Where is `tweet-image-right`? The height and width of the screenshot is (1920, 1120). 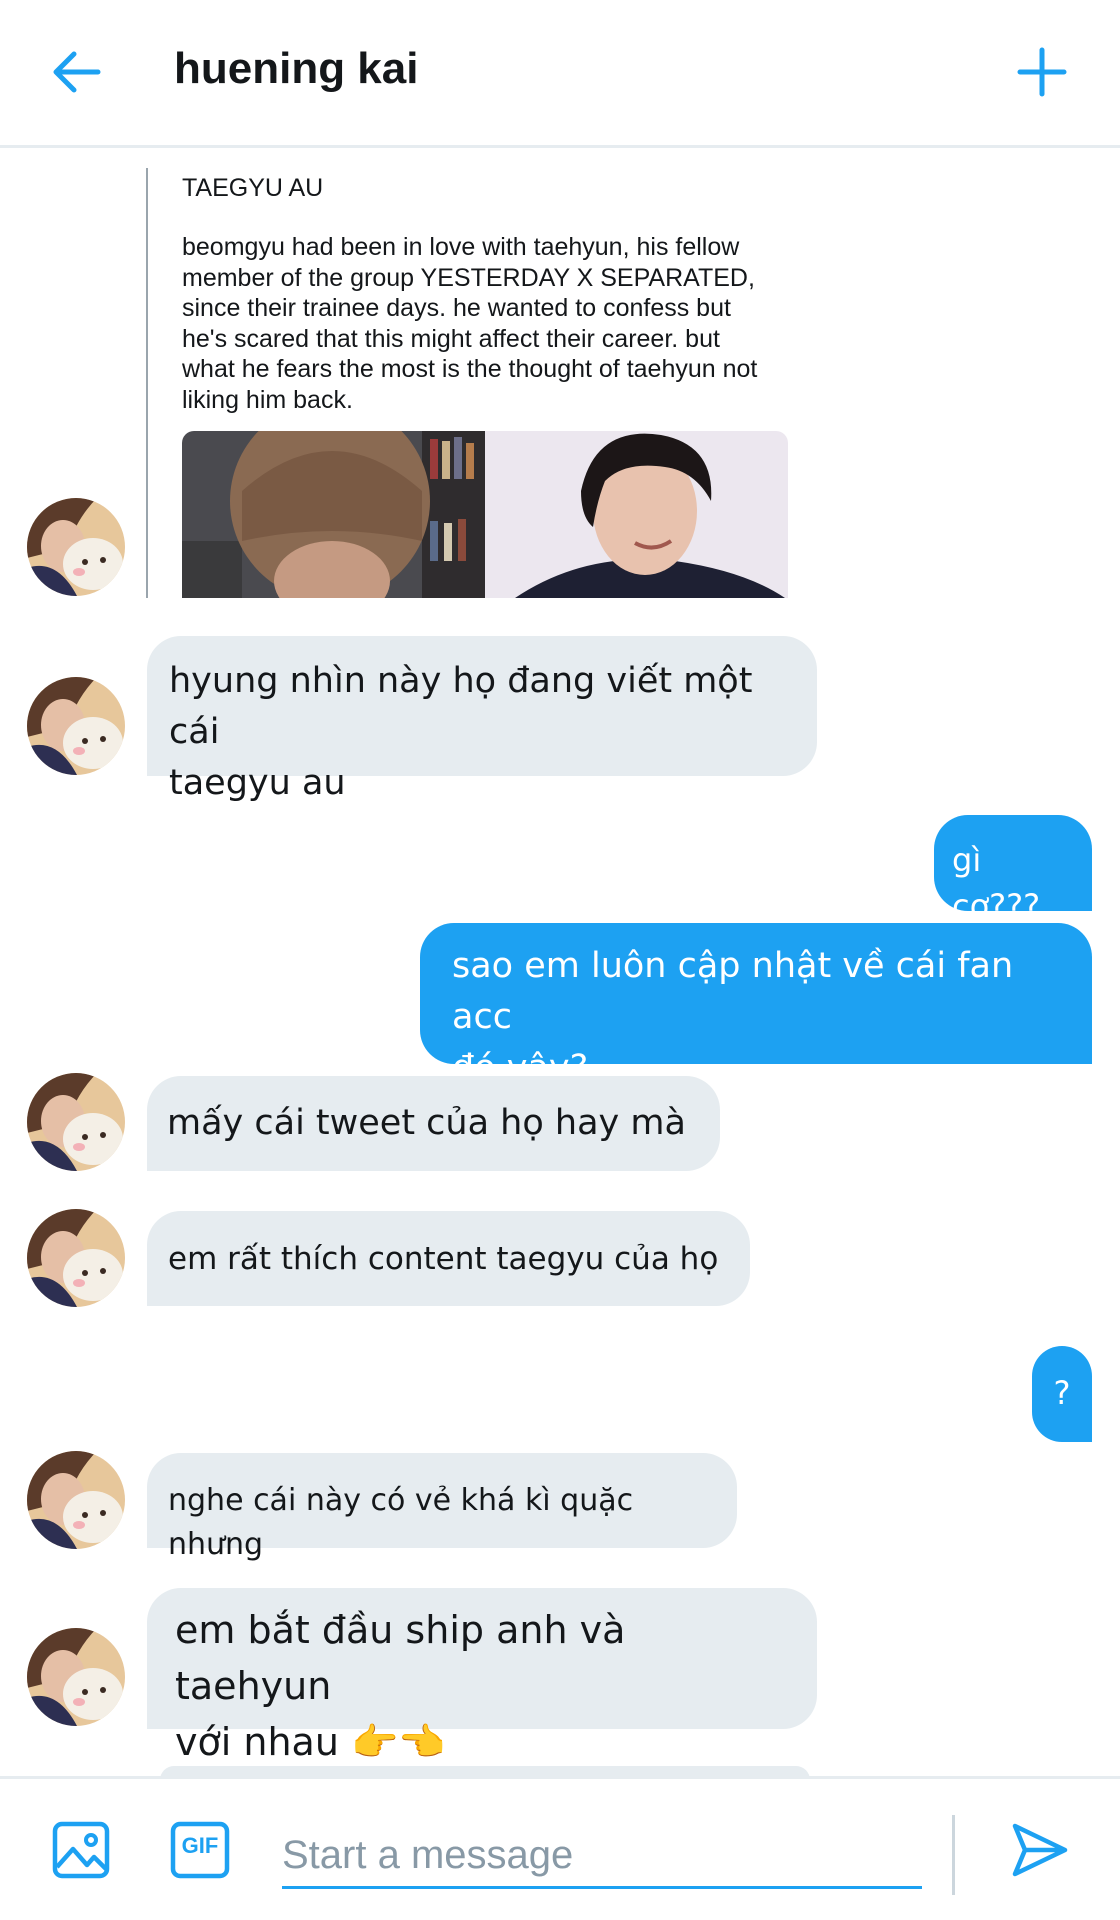
tweet-image-right is located at coordinates (636, 514).